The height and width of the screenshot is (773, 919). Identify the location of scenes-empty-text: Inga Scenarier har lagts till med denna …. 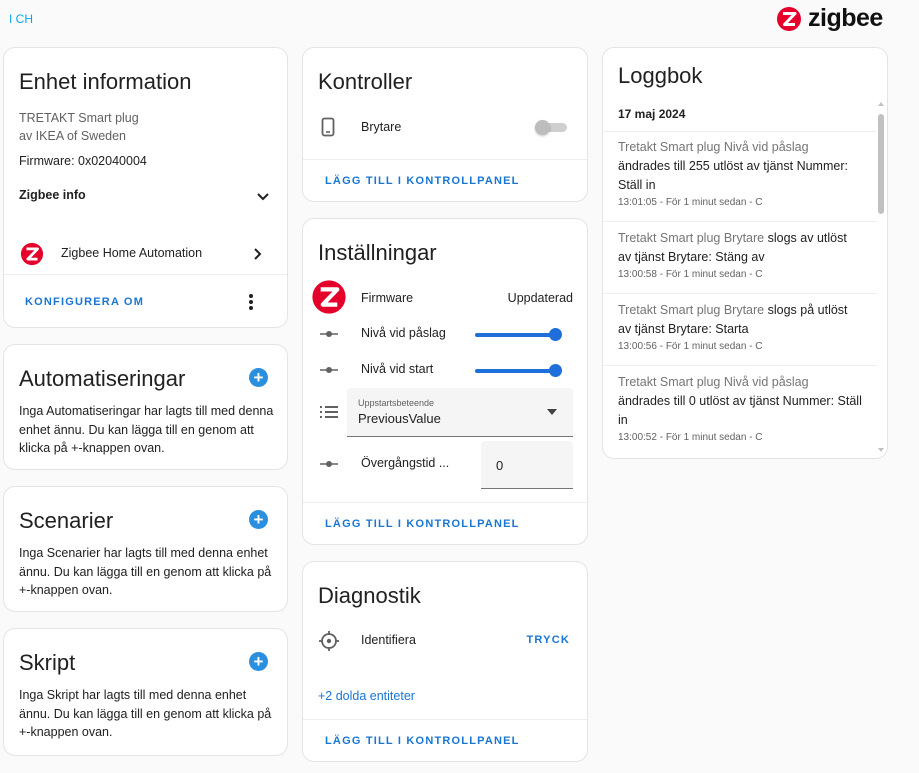
(145, 571).